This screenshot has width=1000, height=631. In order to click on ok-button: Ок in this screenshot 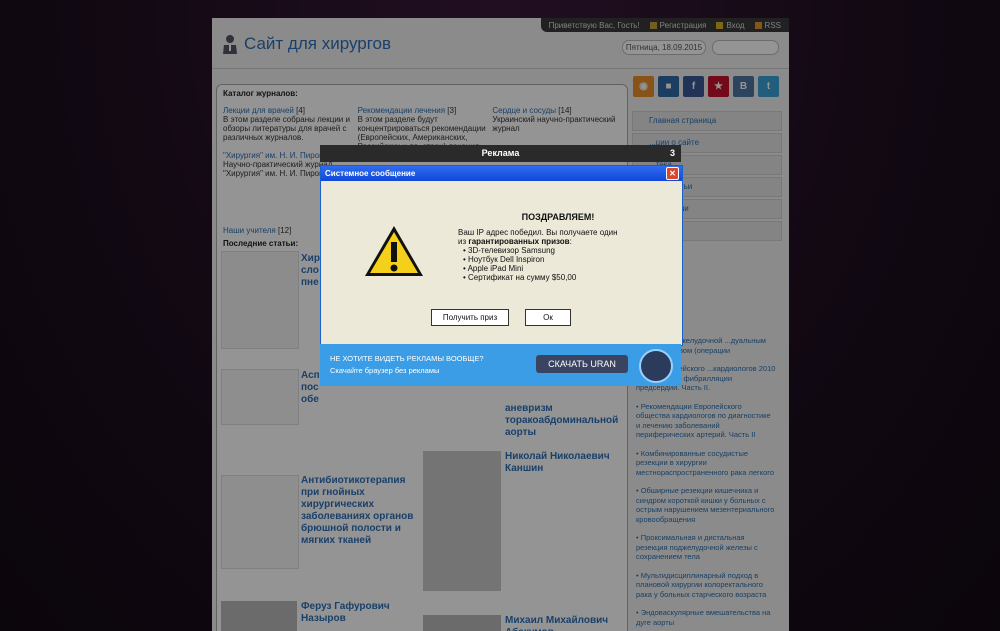, I will do `click(548, 317)`.